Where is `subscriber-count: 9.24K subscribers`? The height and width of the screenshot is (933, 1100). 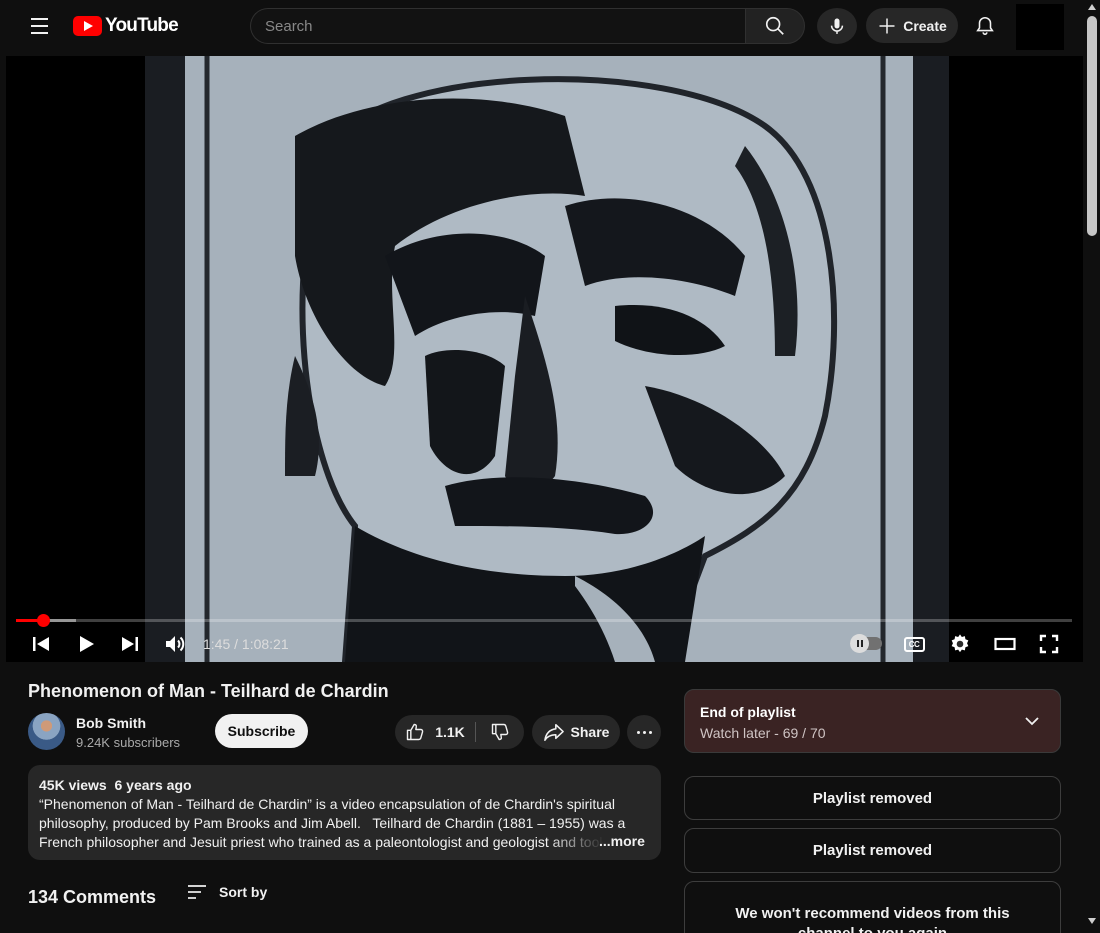 subscriber-count: 9.24K subscribers is located at coordinates (128, 742).